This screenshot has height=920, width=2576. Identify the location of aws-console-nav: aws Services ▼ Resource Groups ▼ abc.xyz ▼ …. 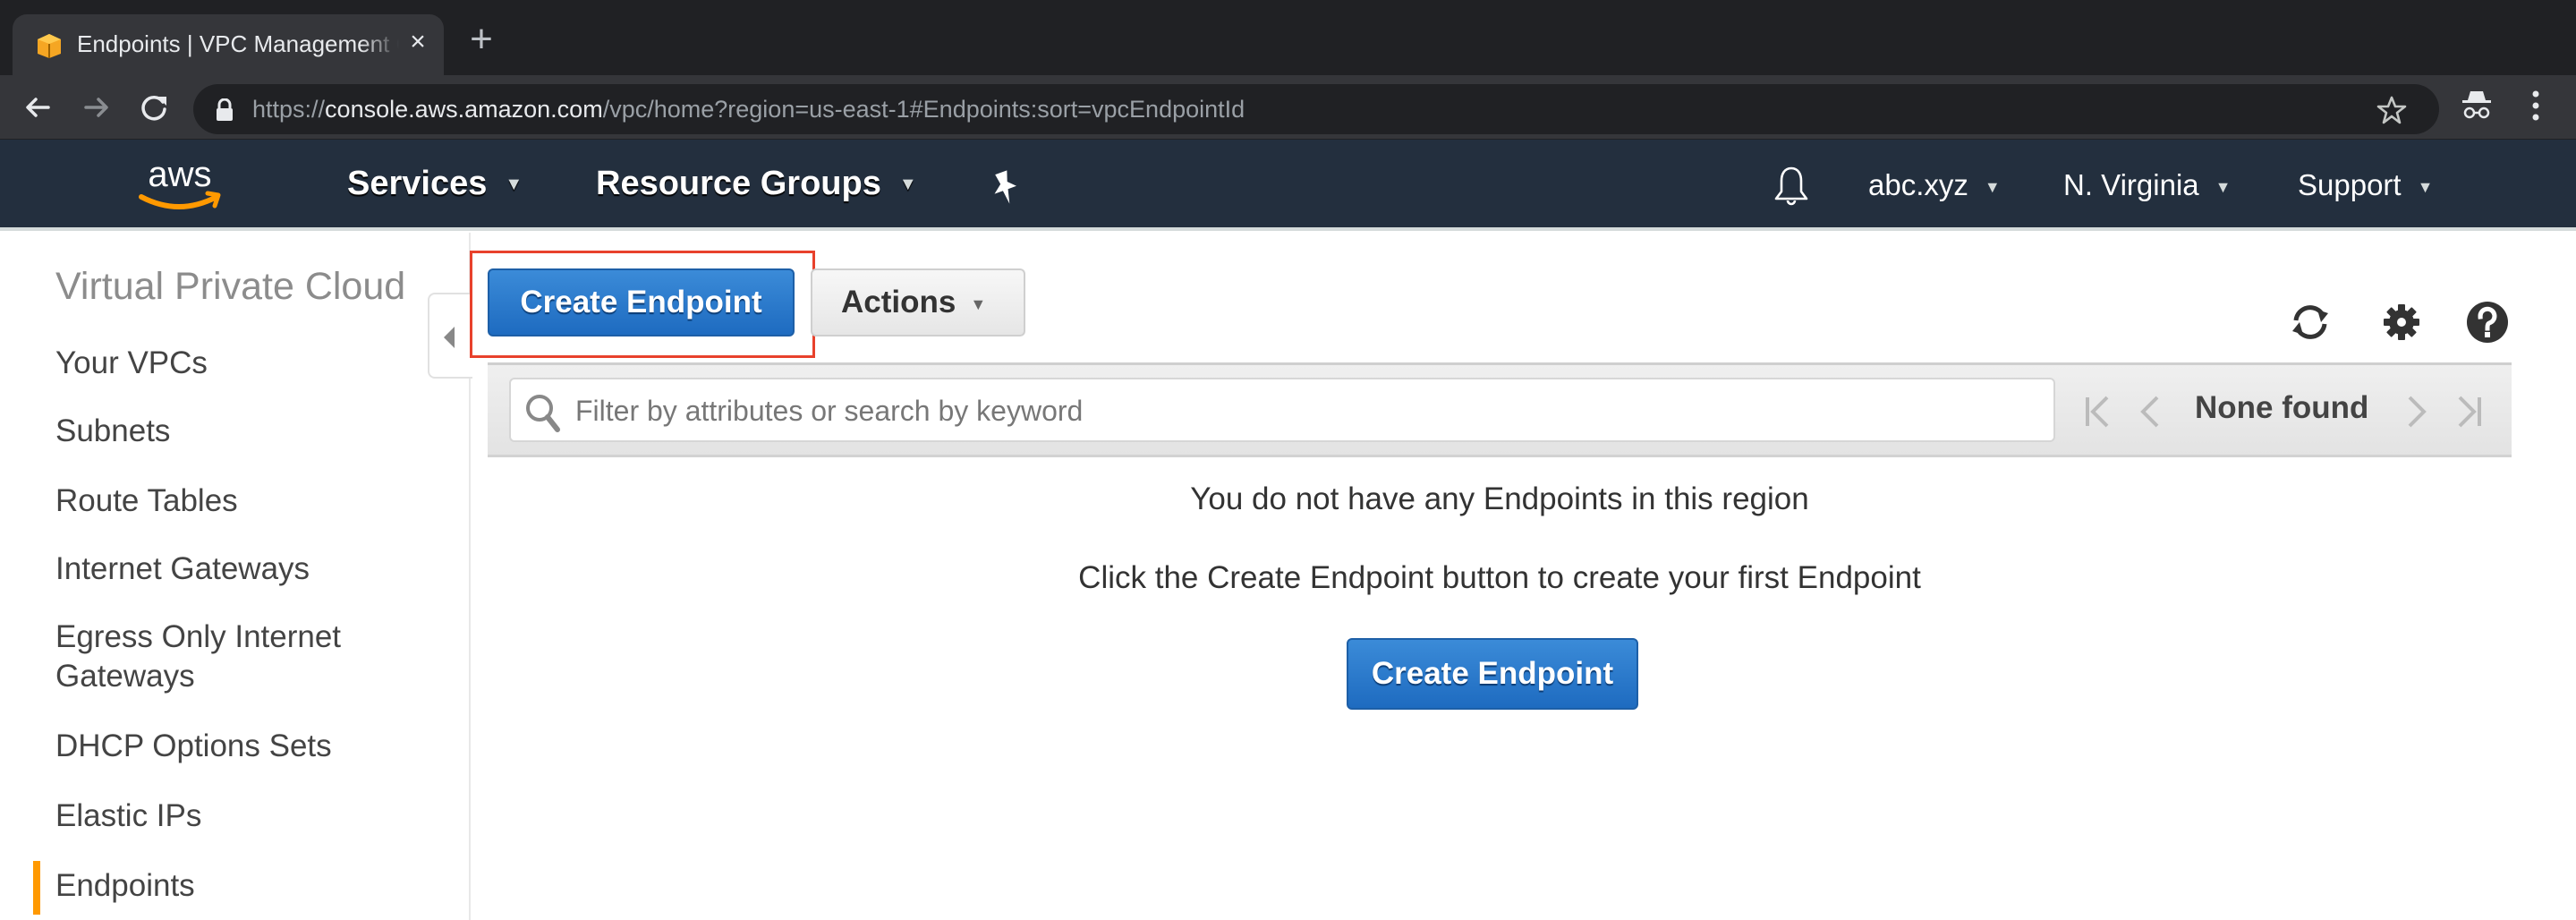
(1288, 185).